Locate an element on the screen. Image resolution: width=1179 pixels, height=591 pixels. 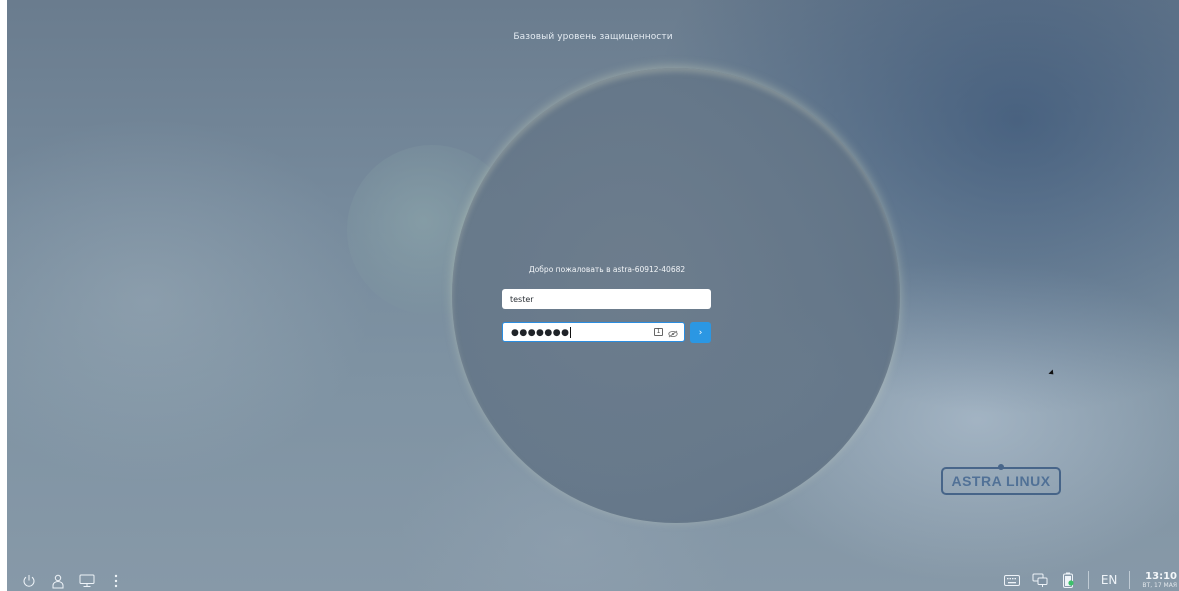
welcome-text: Добро пожаловать в astra-60912-40682 is located at coordinates (607, 269).